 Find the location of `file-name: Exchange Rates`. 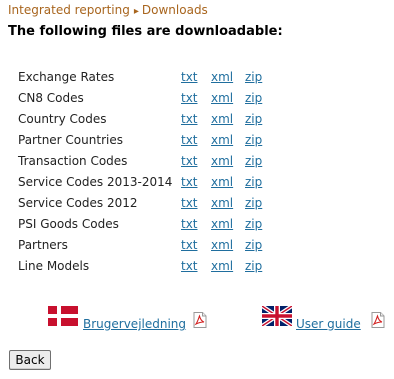

file-name: Exchange Rates is located at coordinates (66, 76).